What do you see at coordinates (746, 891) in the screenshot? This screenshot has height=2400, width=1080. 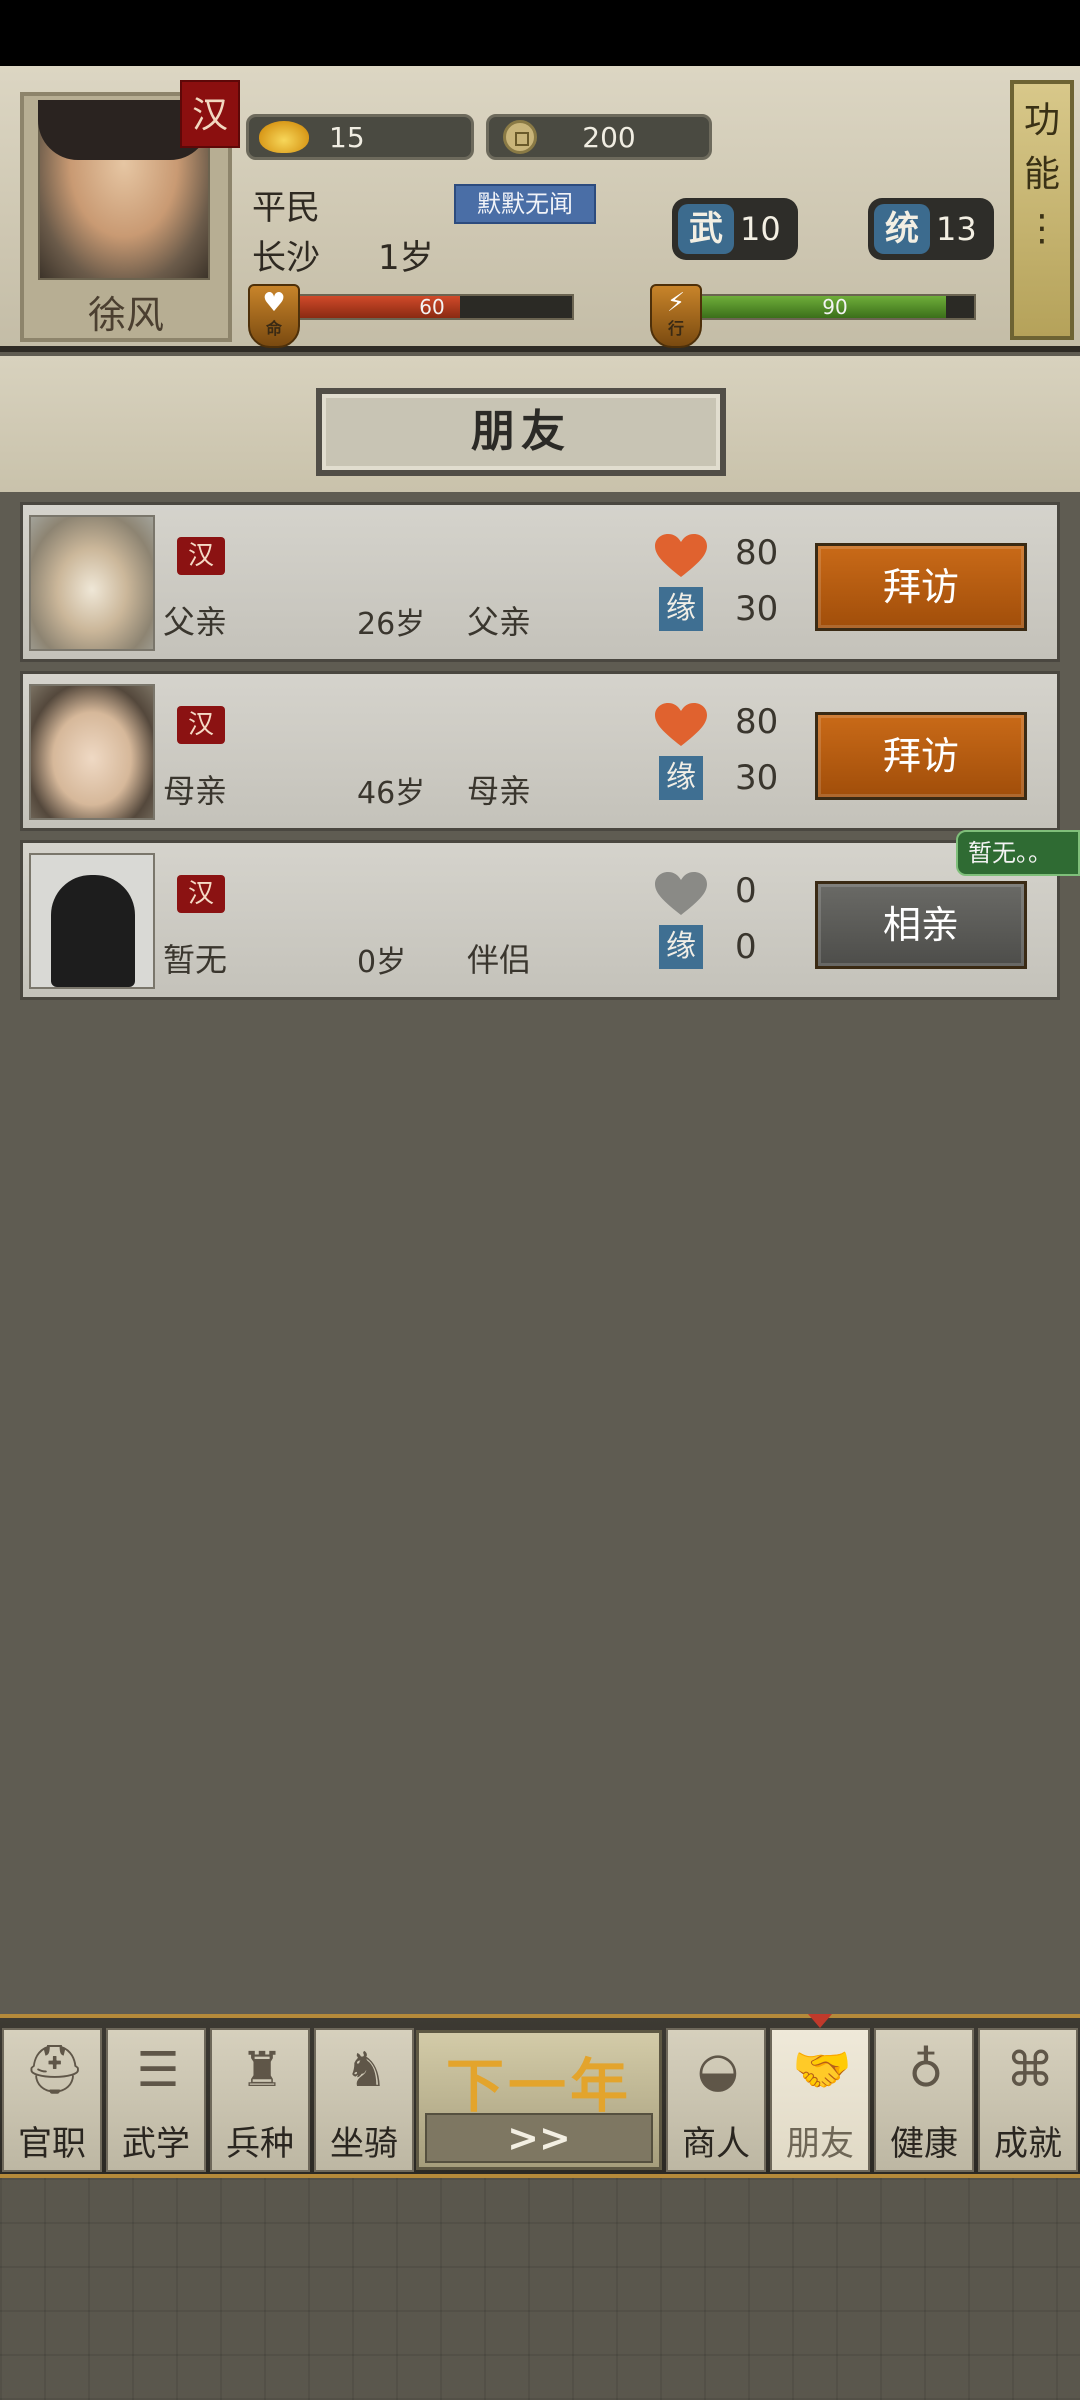 I see `affection-value: 0` at bounding box center [746, 891].